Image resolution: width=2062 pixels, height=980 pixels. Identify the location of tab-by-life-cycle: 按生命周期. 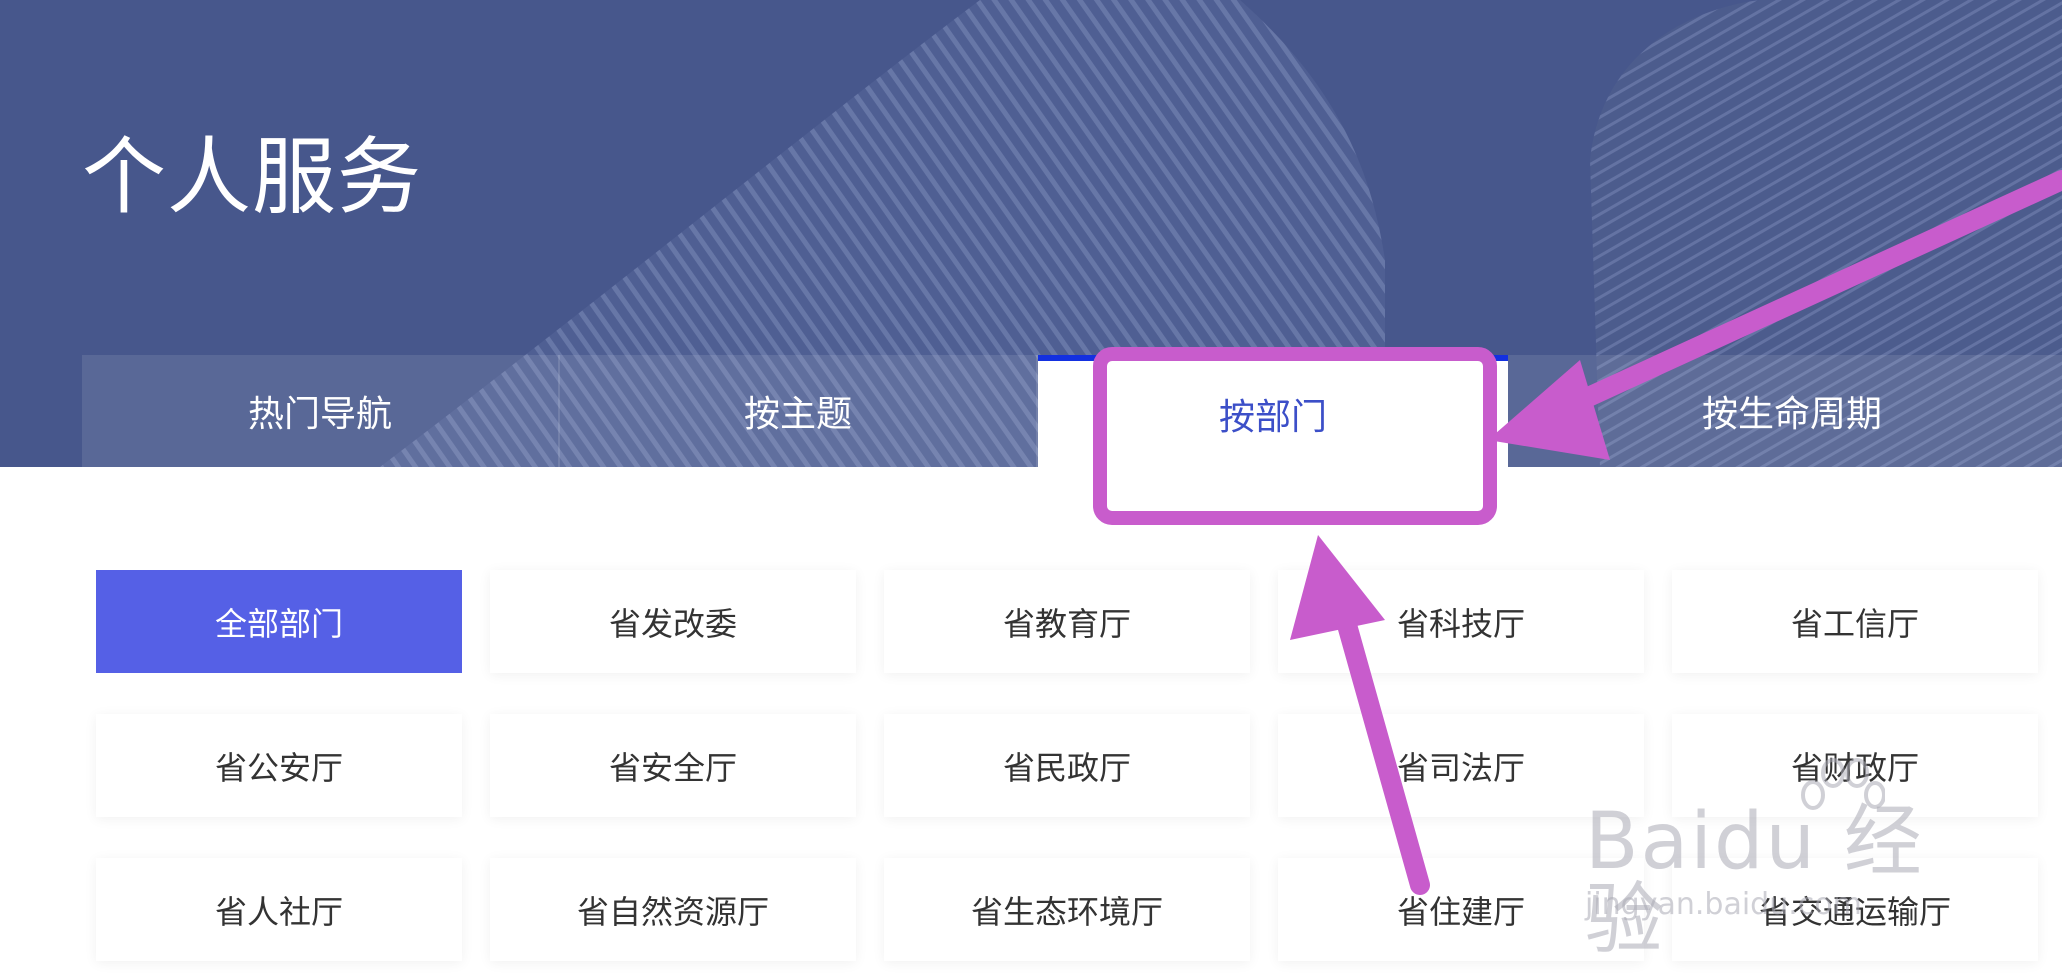
(1785, 411).